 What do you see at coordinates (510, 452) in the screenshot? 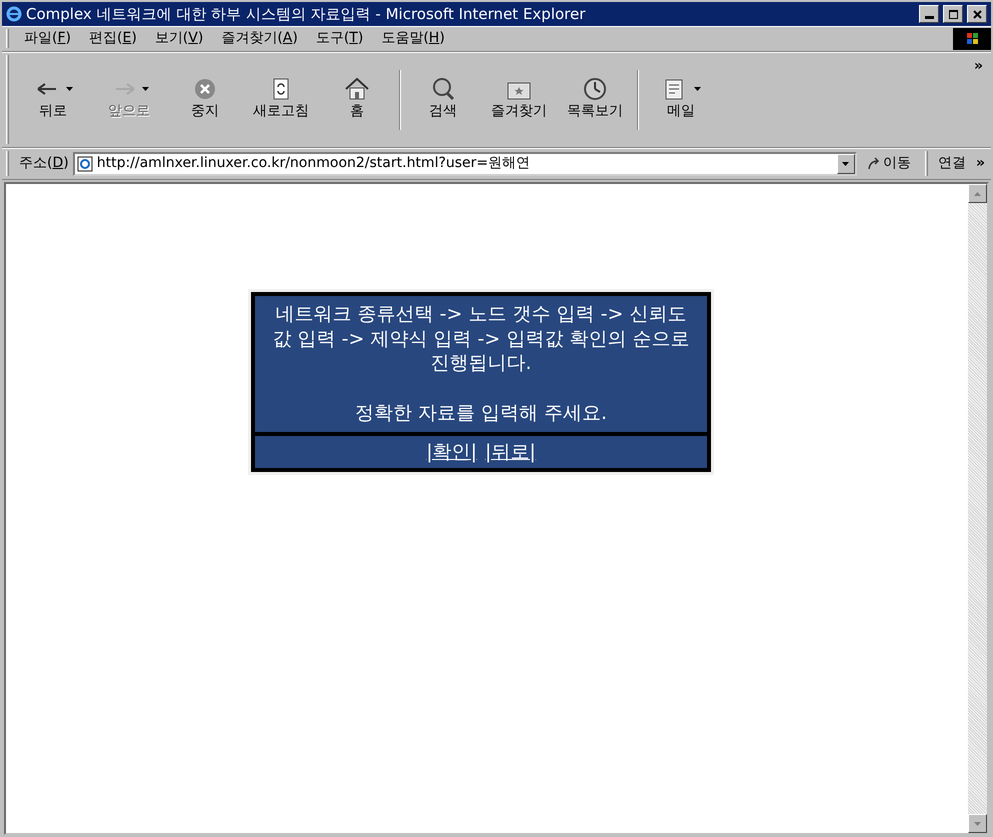
I see `link: |뒤로|` at bounding box center [510, 452].